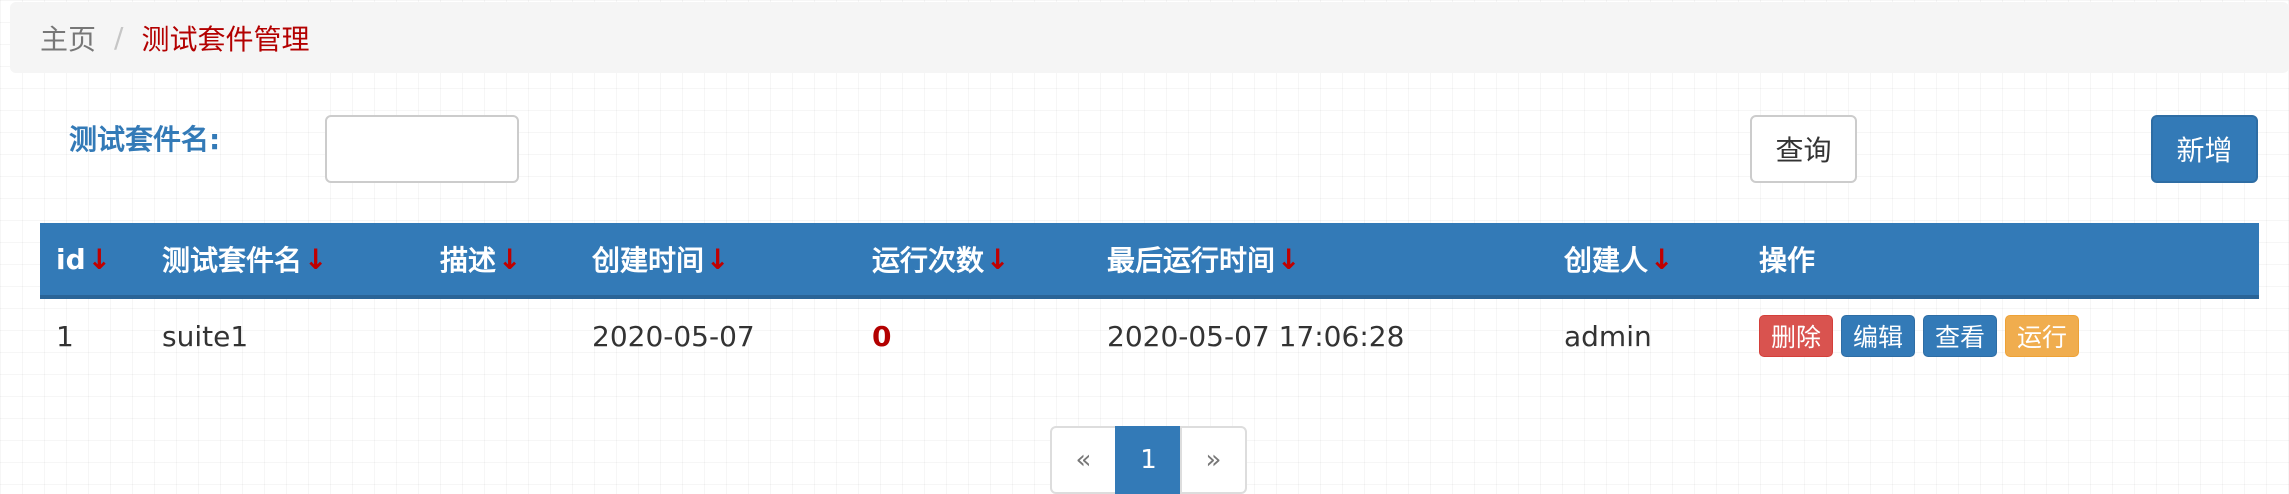 This screenshot has width=2289, height=494. What do you see at coordinates (225, 39) in the screenshot?
I see `breadcrumb-current: 测试套件管理` at bounding box center [225, 39].